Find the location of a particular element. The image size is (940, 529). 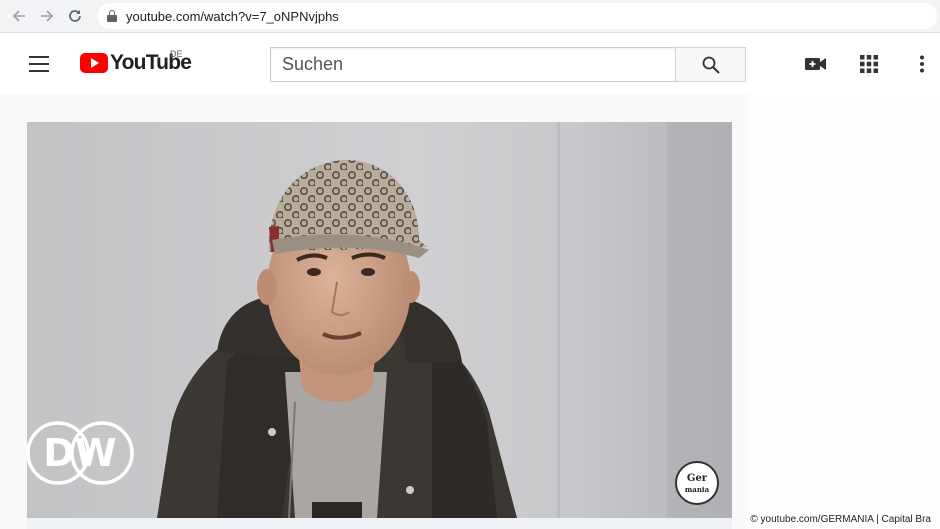

image-credit: © youtube.com/GERMANIA | Capital Bra is located at coordinates (840, 519).